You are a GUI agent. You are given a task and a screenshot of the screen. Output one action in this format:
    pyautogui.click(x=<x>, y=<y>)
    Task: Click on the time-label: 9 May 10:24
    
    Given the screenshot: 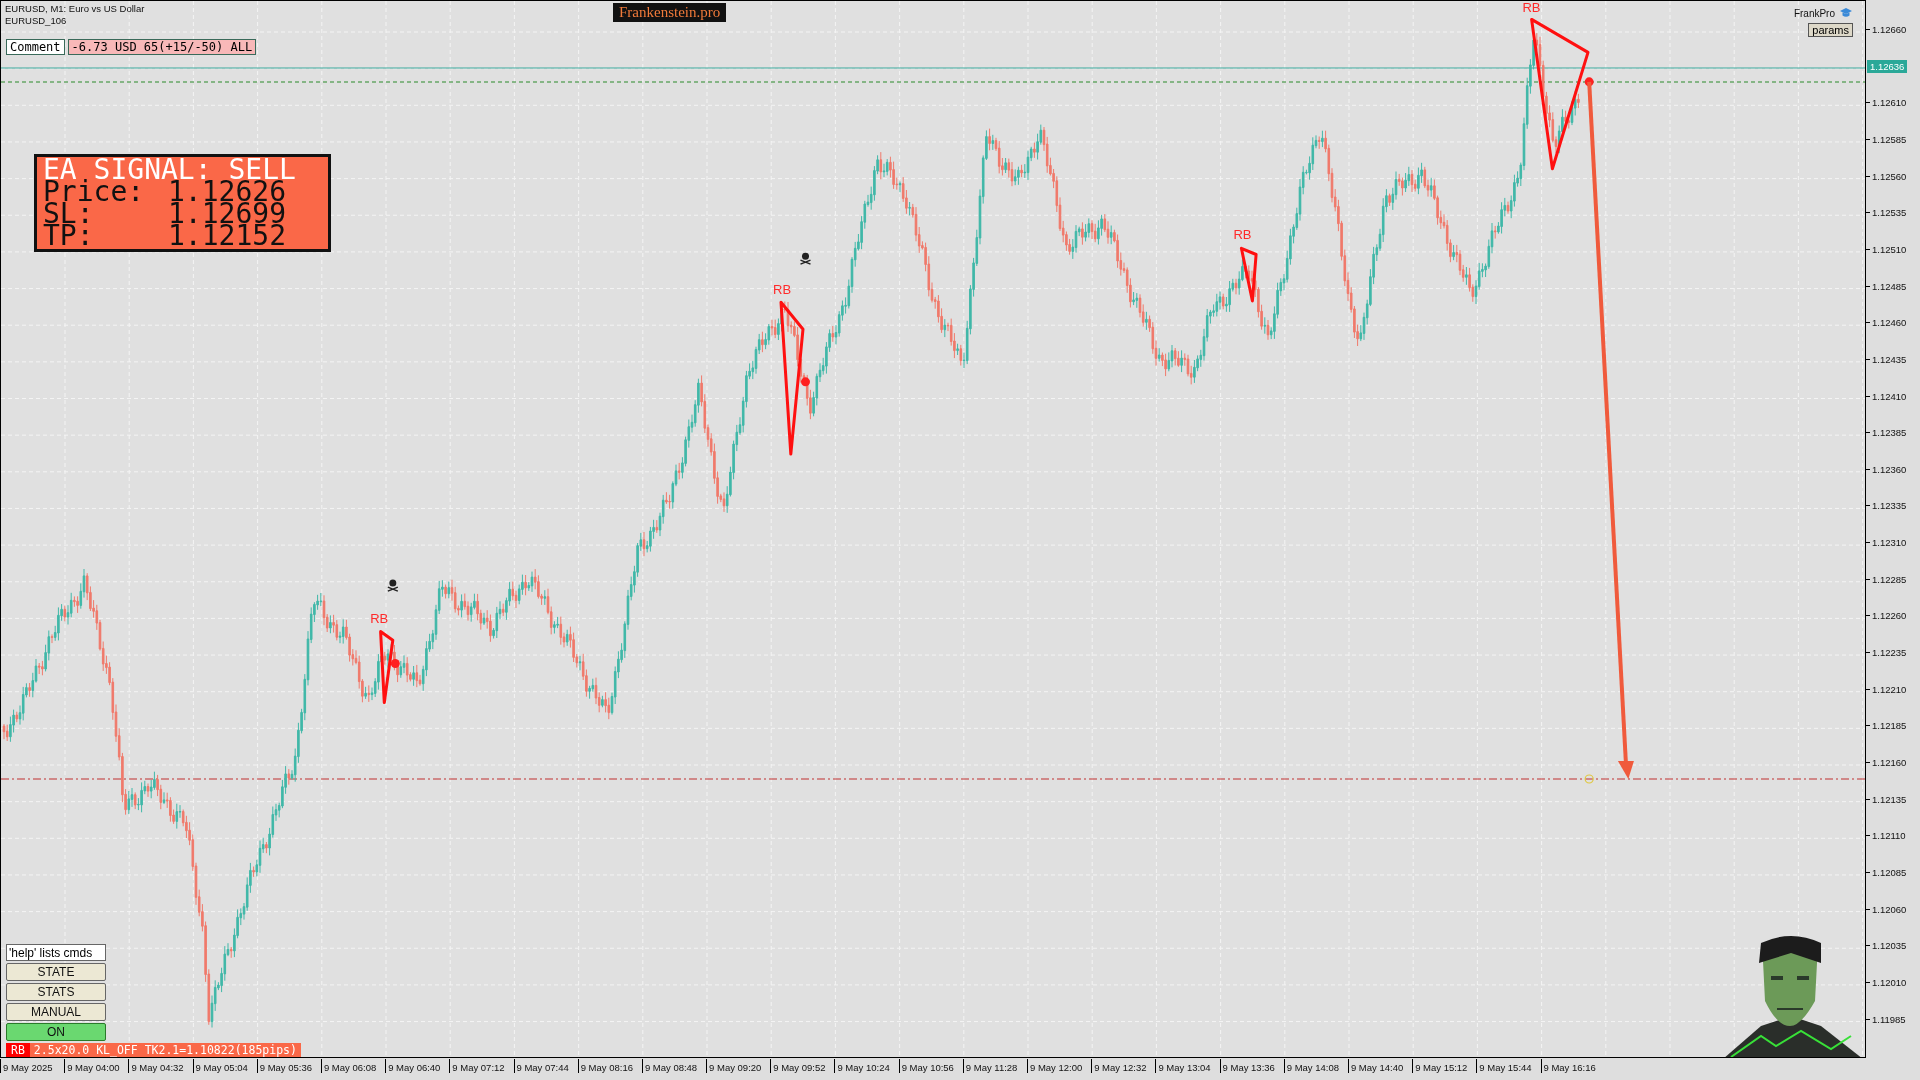 What is the action you would take?
    pyautogui.click(x=866, y=1066)
    